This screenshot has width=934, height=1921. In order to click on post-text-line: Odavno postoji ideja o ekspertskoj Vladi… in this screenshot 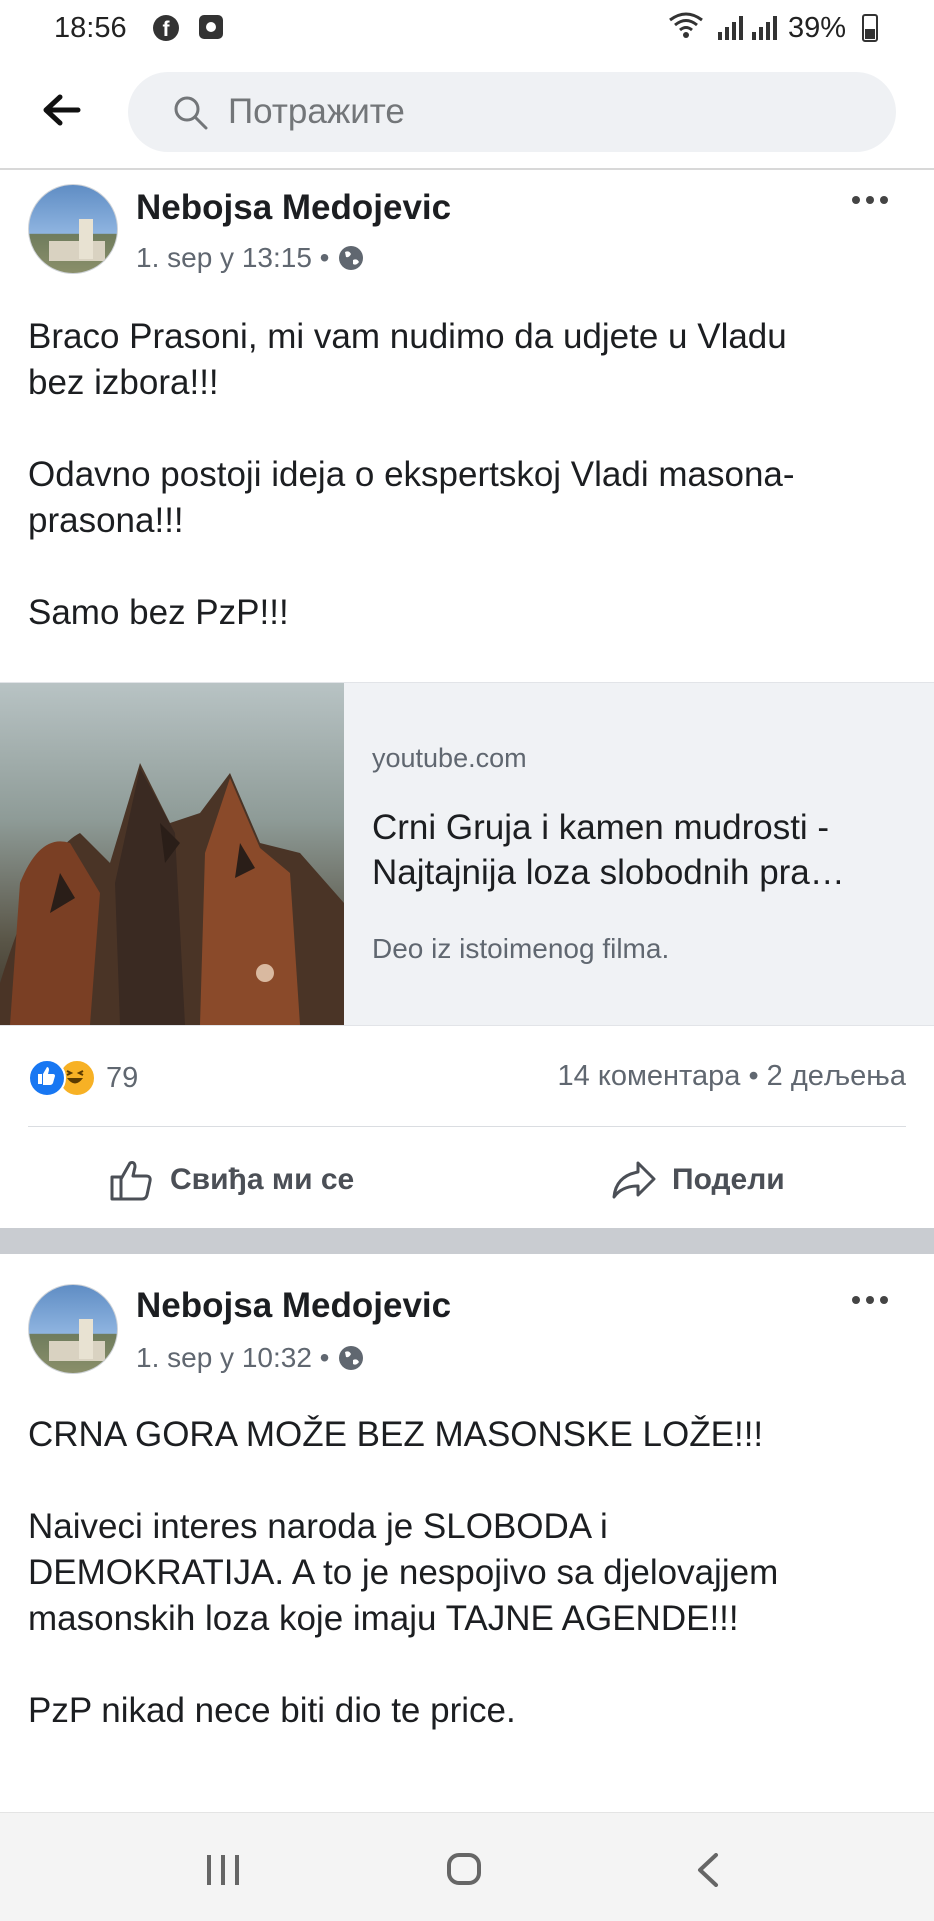, I will do `click(411, 474)`.